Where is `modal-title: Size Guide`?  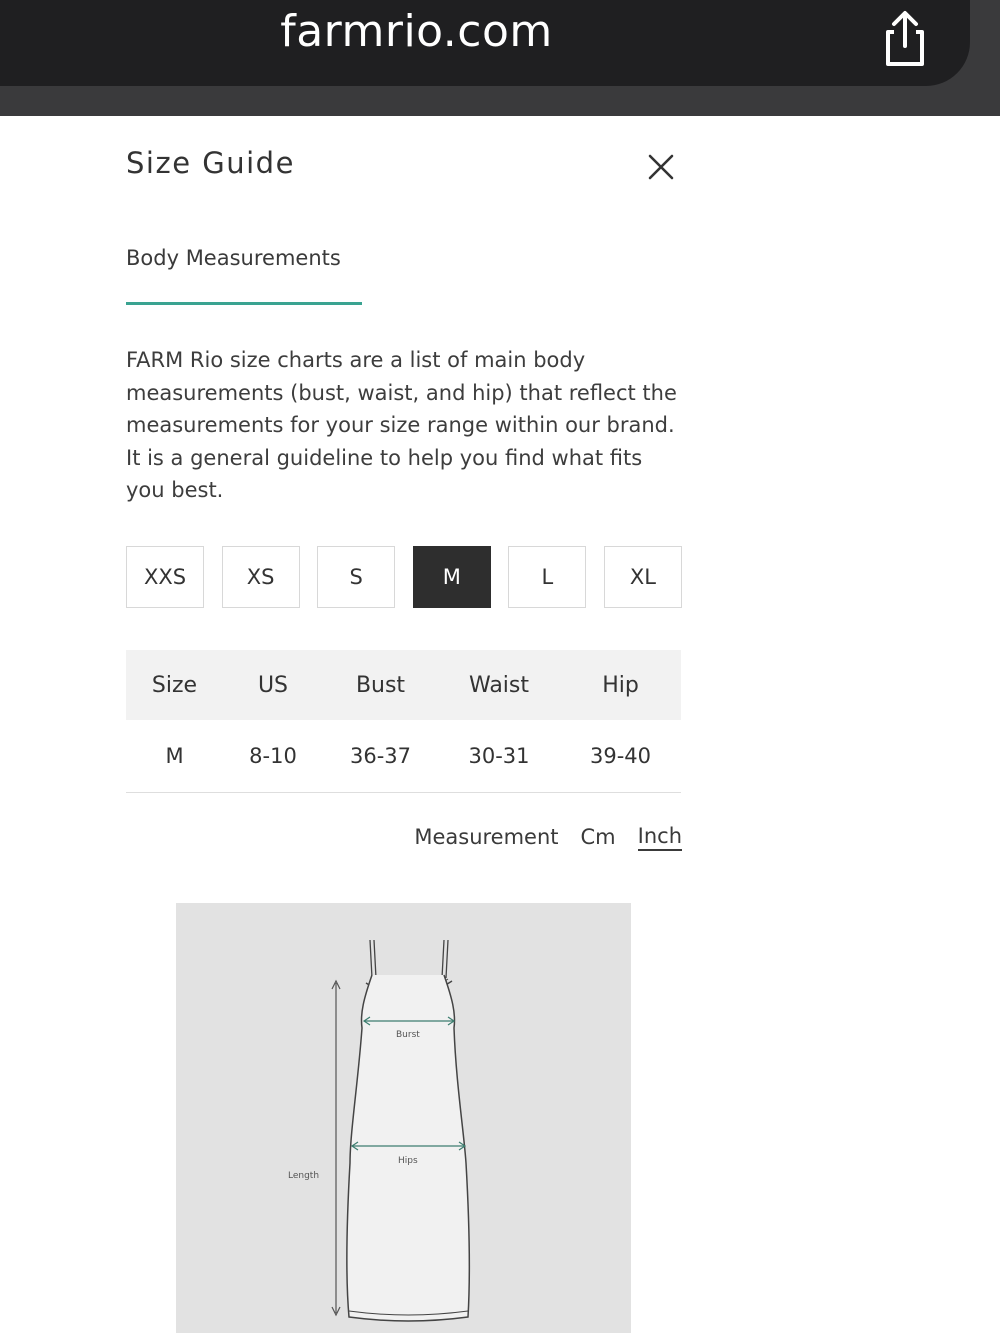
modal-title: Size Guide is located at coordinates (210, 163).